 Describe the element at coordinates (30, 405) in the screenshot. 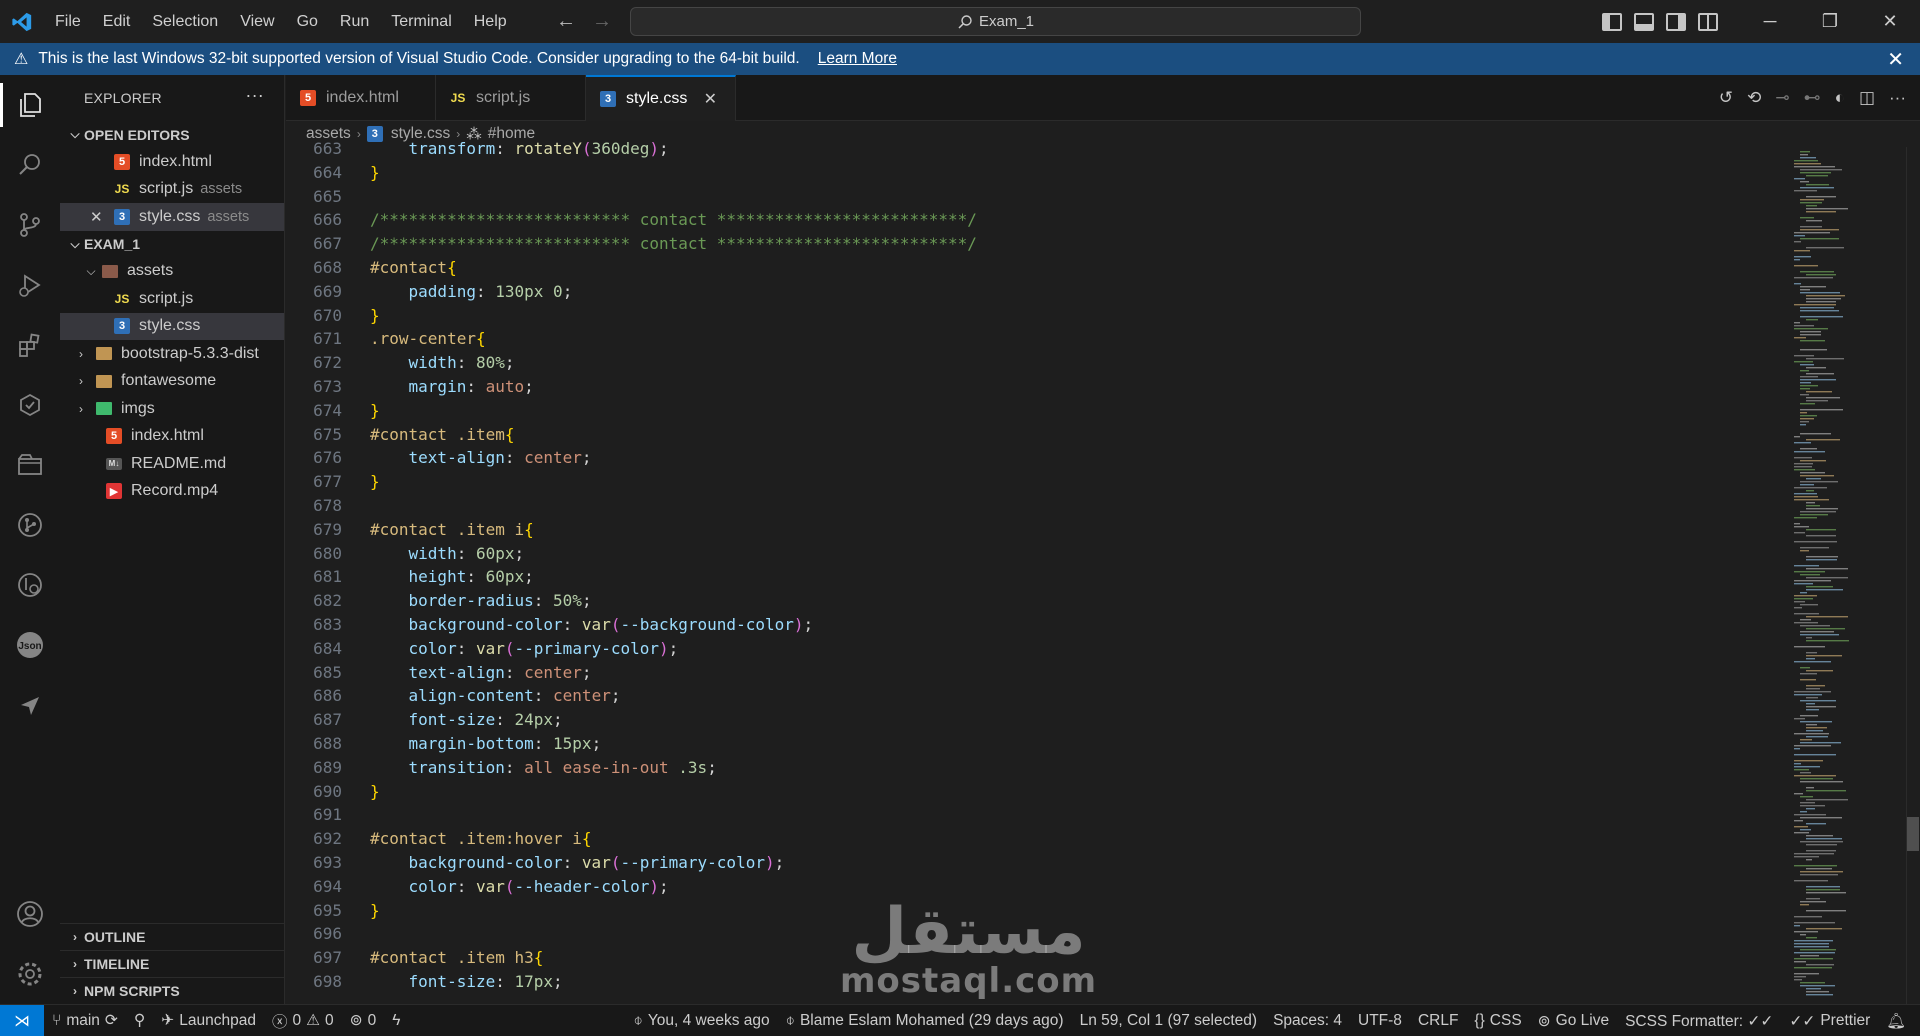

I see `testing-icon` at that location.